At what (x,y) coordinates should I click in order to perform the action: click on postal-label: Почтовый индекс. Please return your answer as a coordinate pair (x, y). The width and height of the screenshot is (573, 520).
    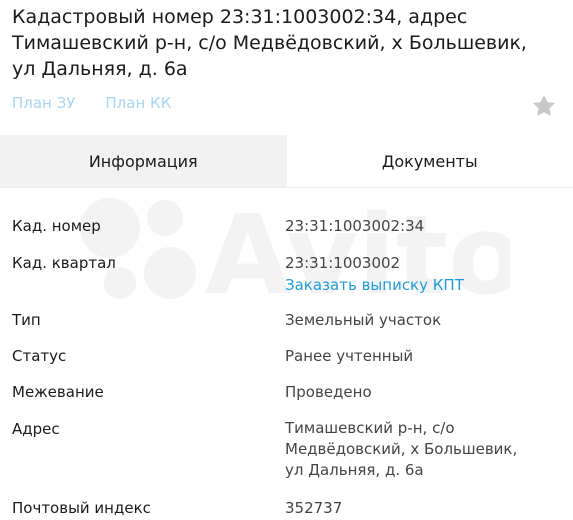
    Looking at the image, I should click on (81, 508).